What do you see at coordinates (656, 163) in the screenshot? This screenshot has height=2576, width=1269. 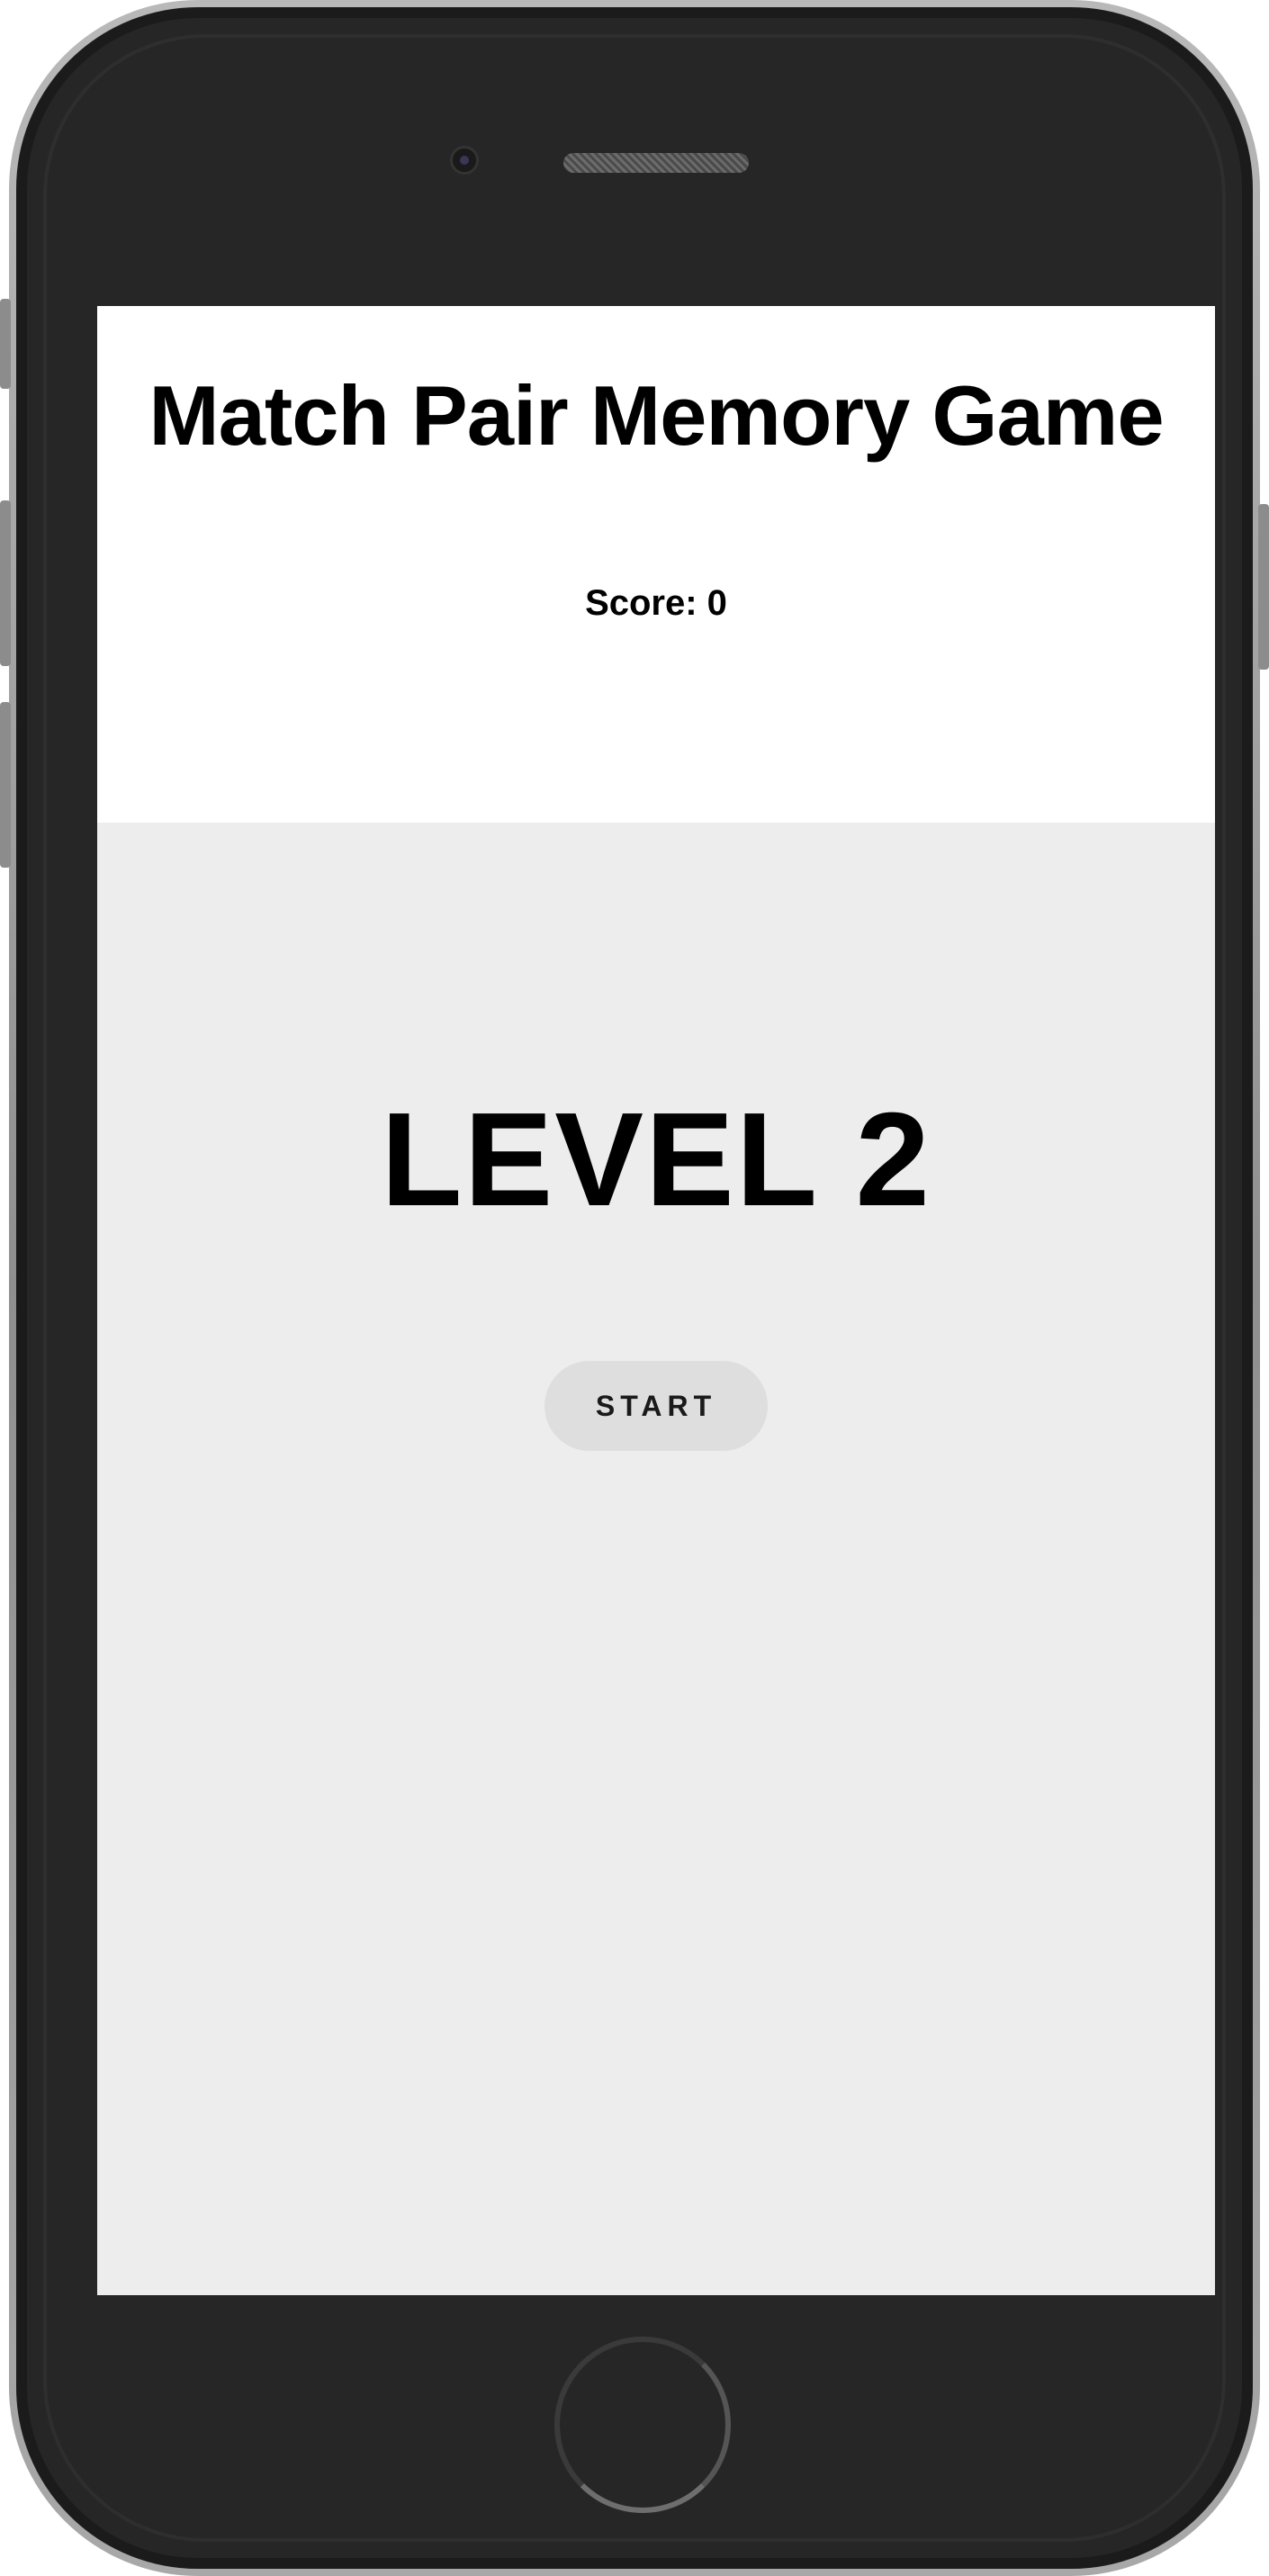 I see `earpiece-speaker` at bounding box center [656, 163].